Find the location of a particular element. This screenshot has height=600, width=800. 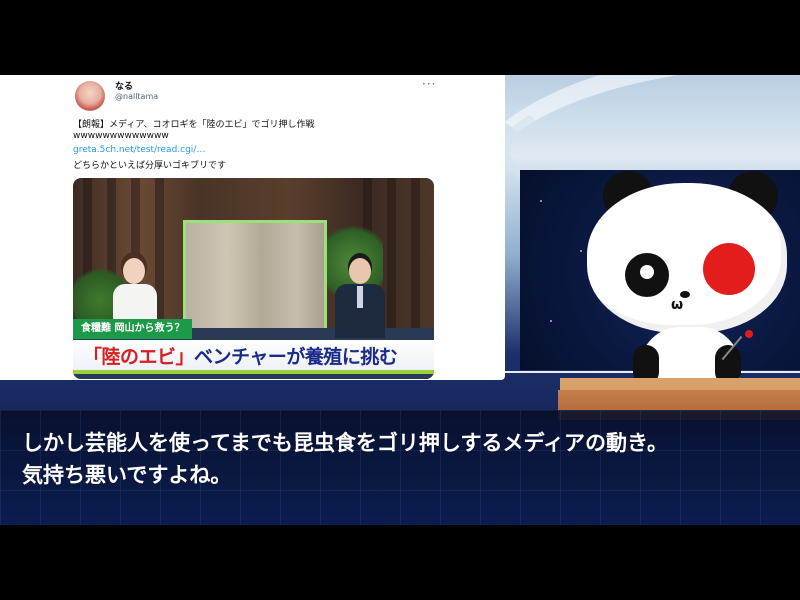

tweet-user-name: なる is located at coordinates (124, 85).